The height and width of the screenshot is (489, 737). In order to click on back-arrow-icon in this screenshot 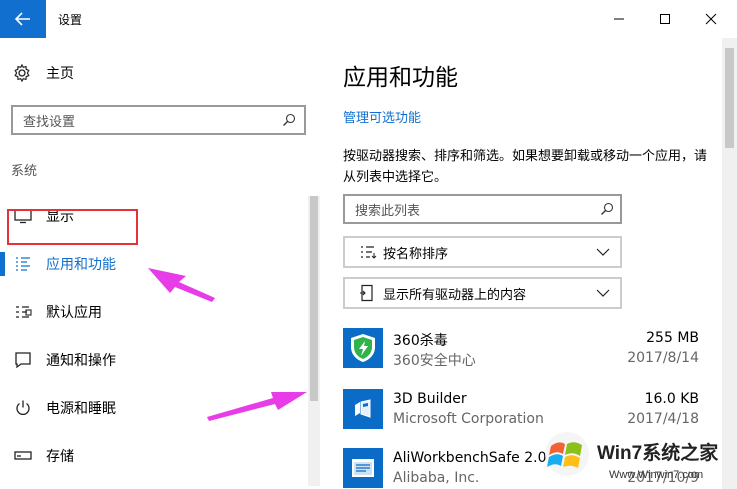, I will do `click(22, 19)`.